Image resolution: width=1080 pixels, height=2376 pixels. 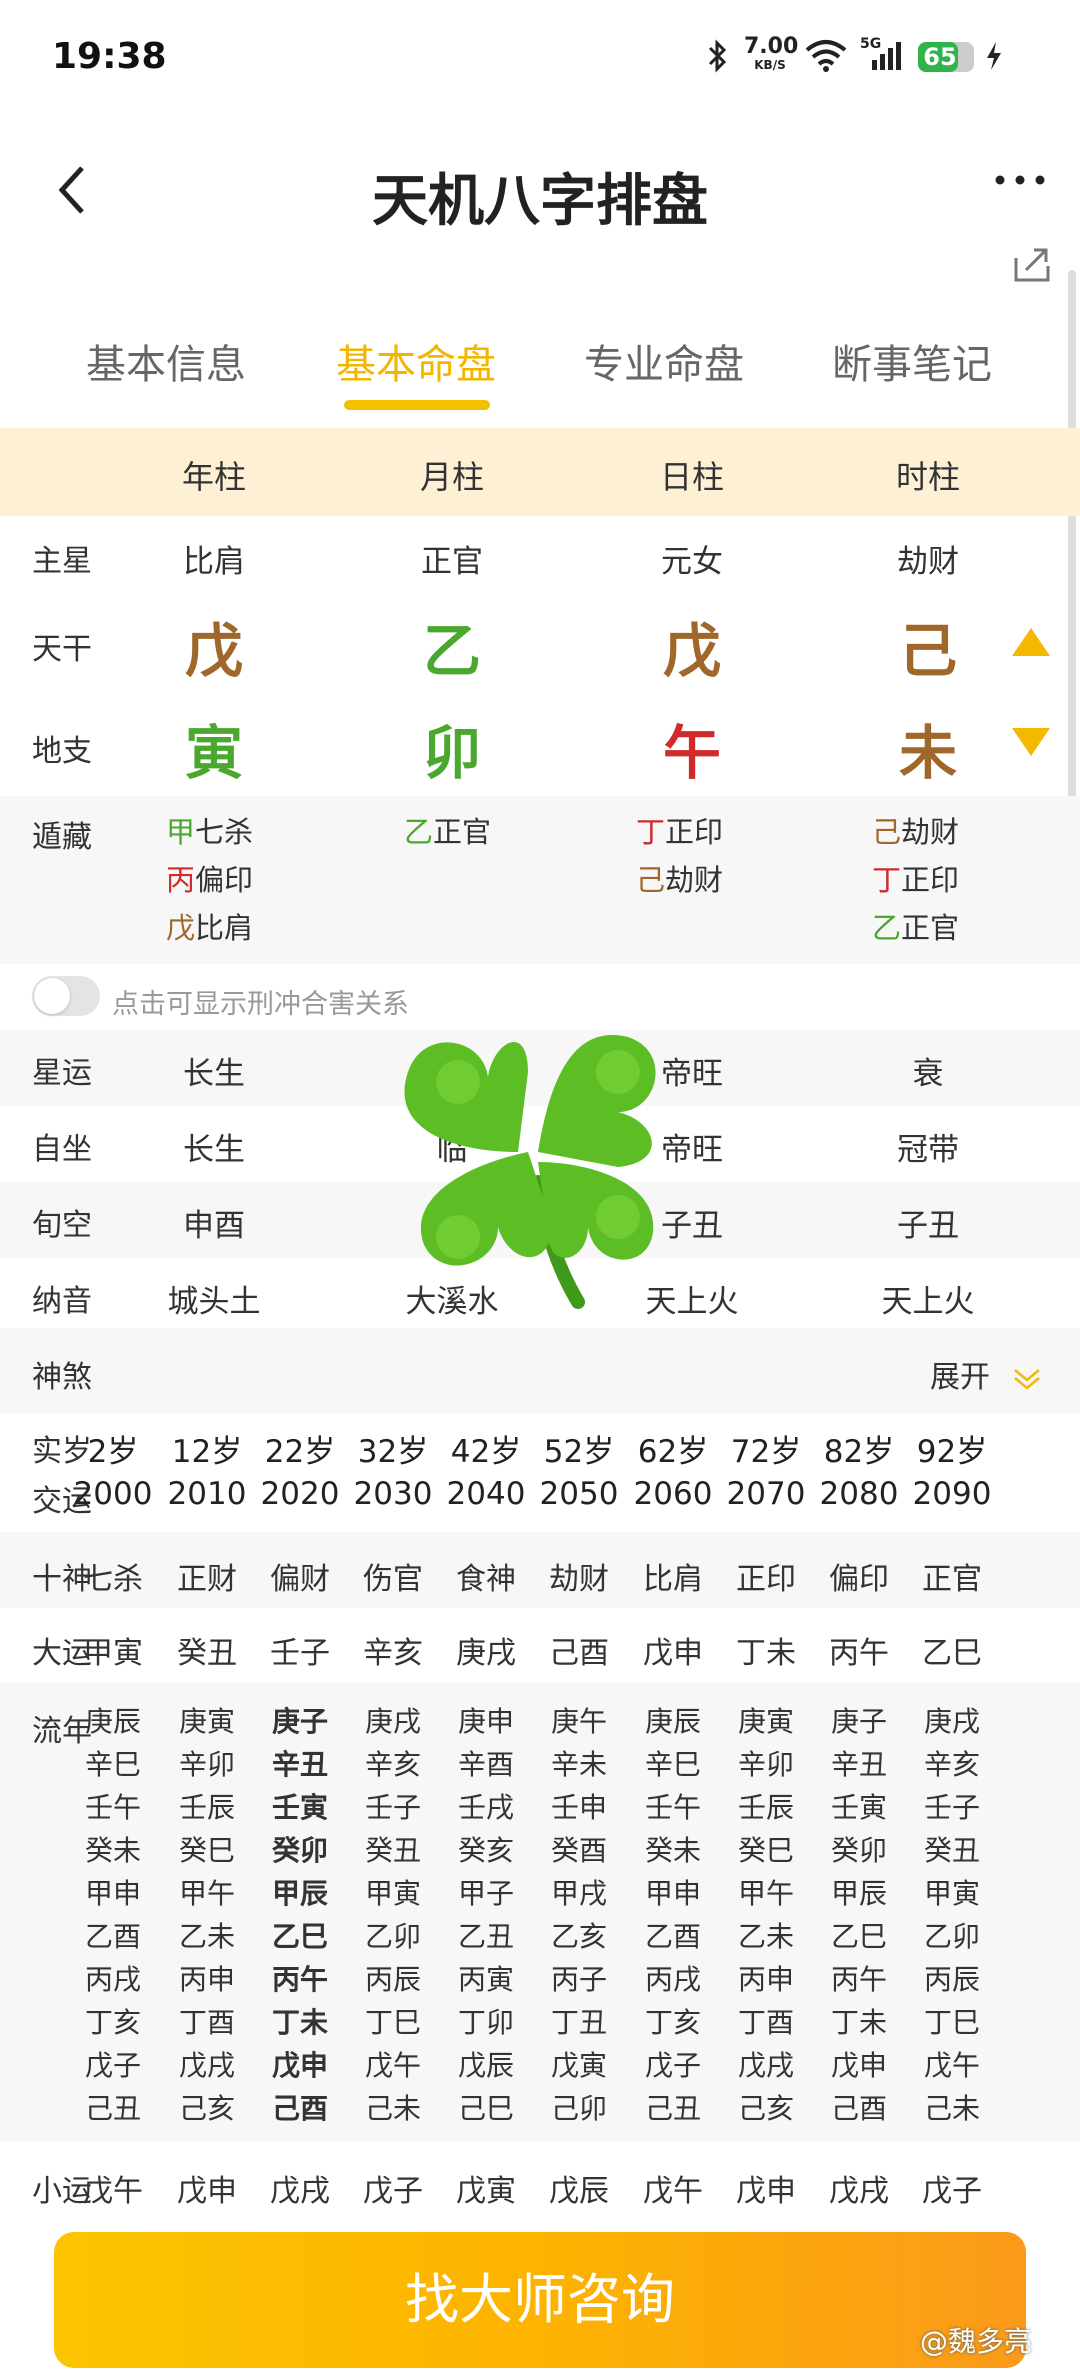 What do you see at coordinates (224, 880) in the screenshot?
I see `hidden-stem-god: 偏印` at bounding box center [224, 880].